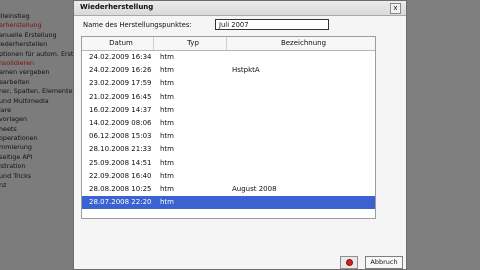 The image size is (480, 270). Describe the element at coordinates (137, 25) in the screenshot. I see `restore-point-name-label: Name des Herstellungspunktes:` at that location.